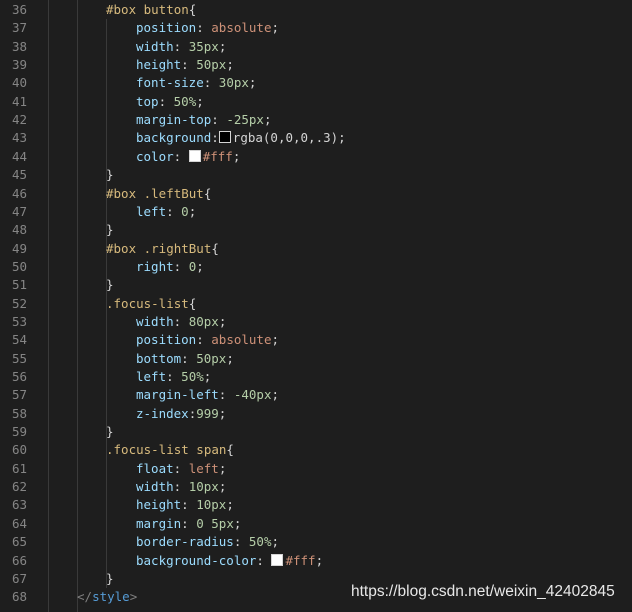  I want to click on code-token: 50px, so click(211, 65).